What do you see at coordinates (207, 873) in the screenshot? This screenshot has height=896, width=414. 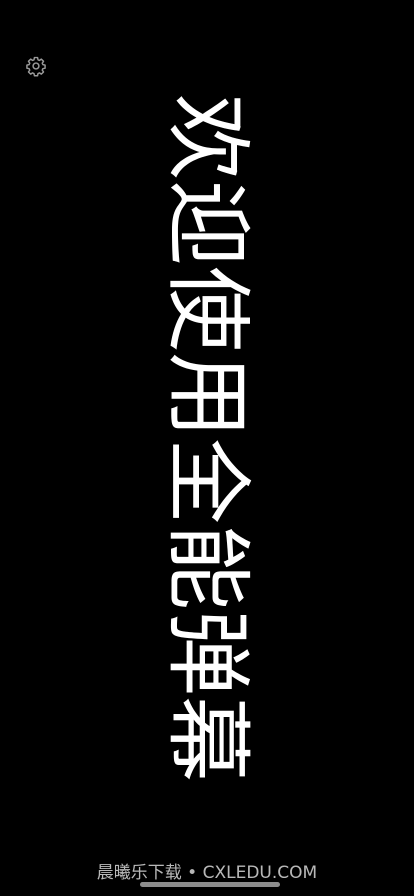 I see `watermark-text: 晨曦乐下载 • CXLEDU.COM` at bounding box center [207, 873].